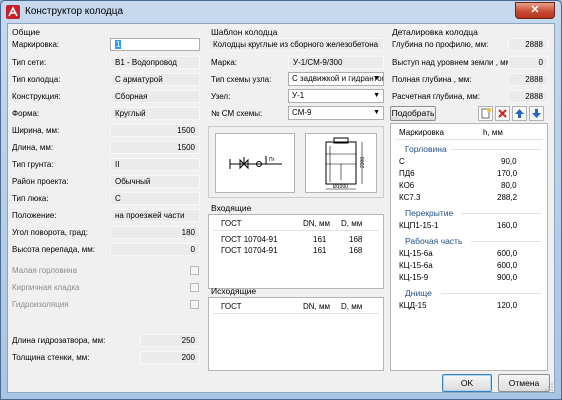  I want to click on network-type-label: Тип сети:, so click(29, 62).